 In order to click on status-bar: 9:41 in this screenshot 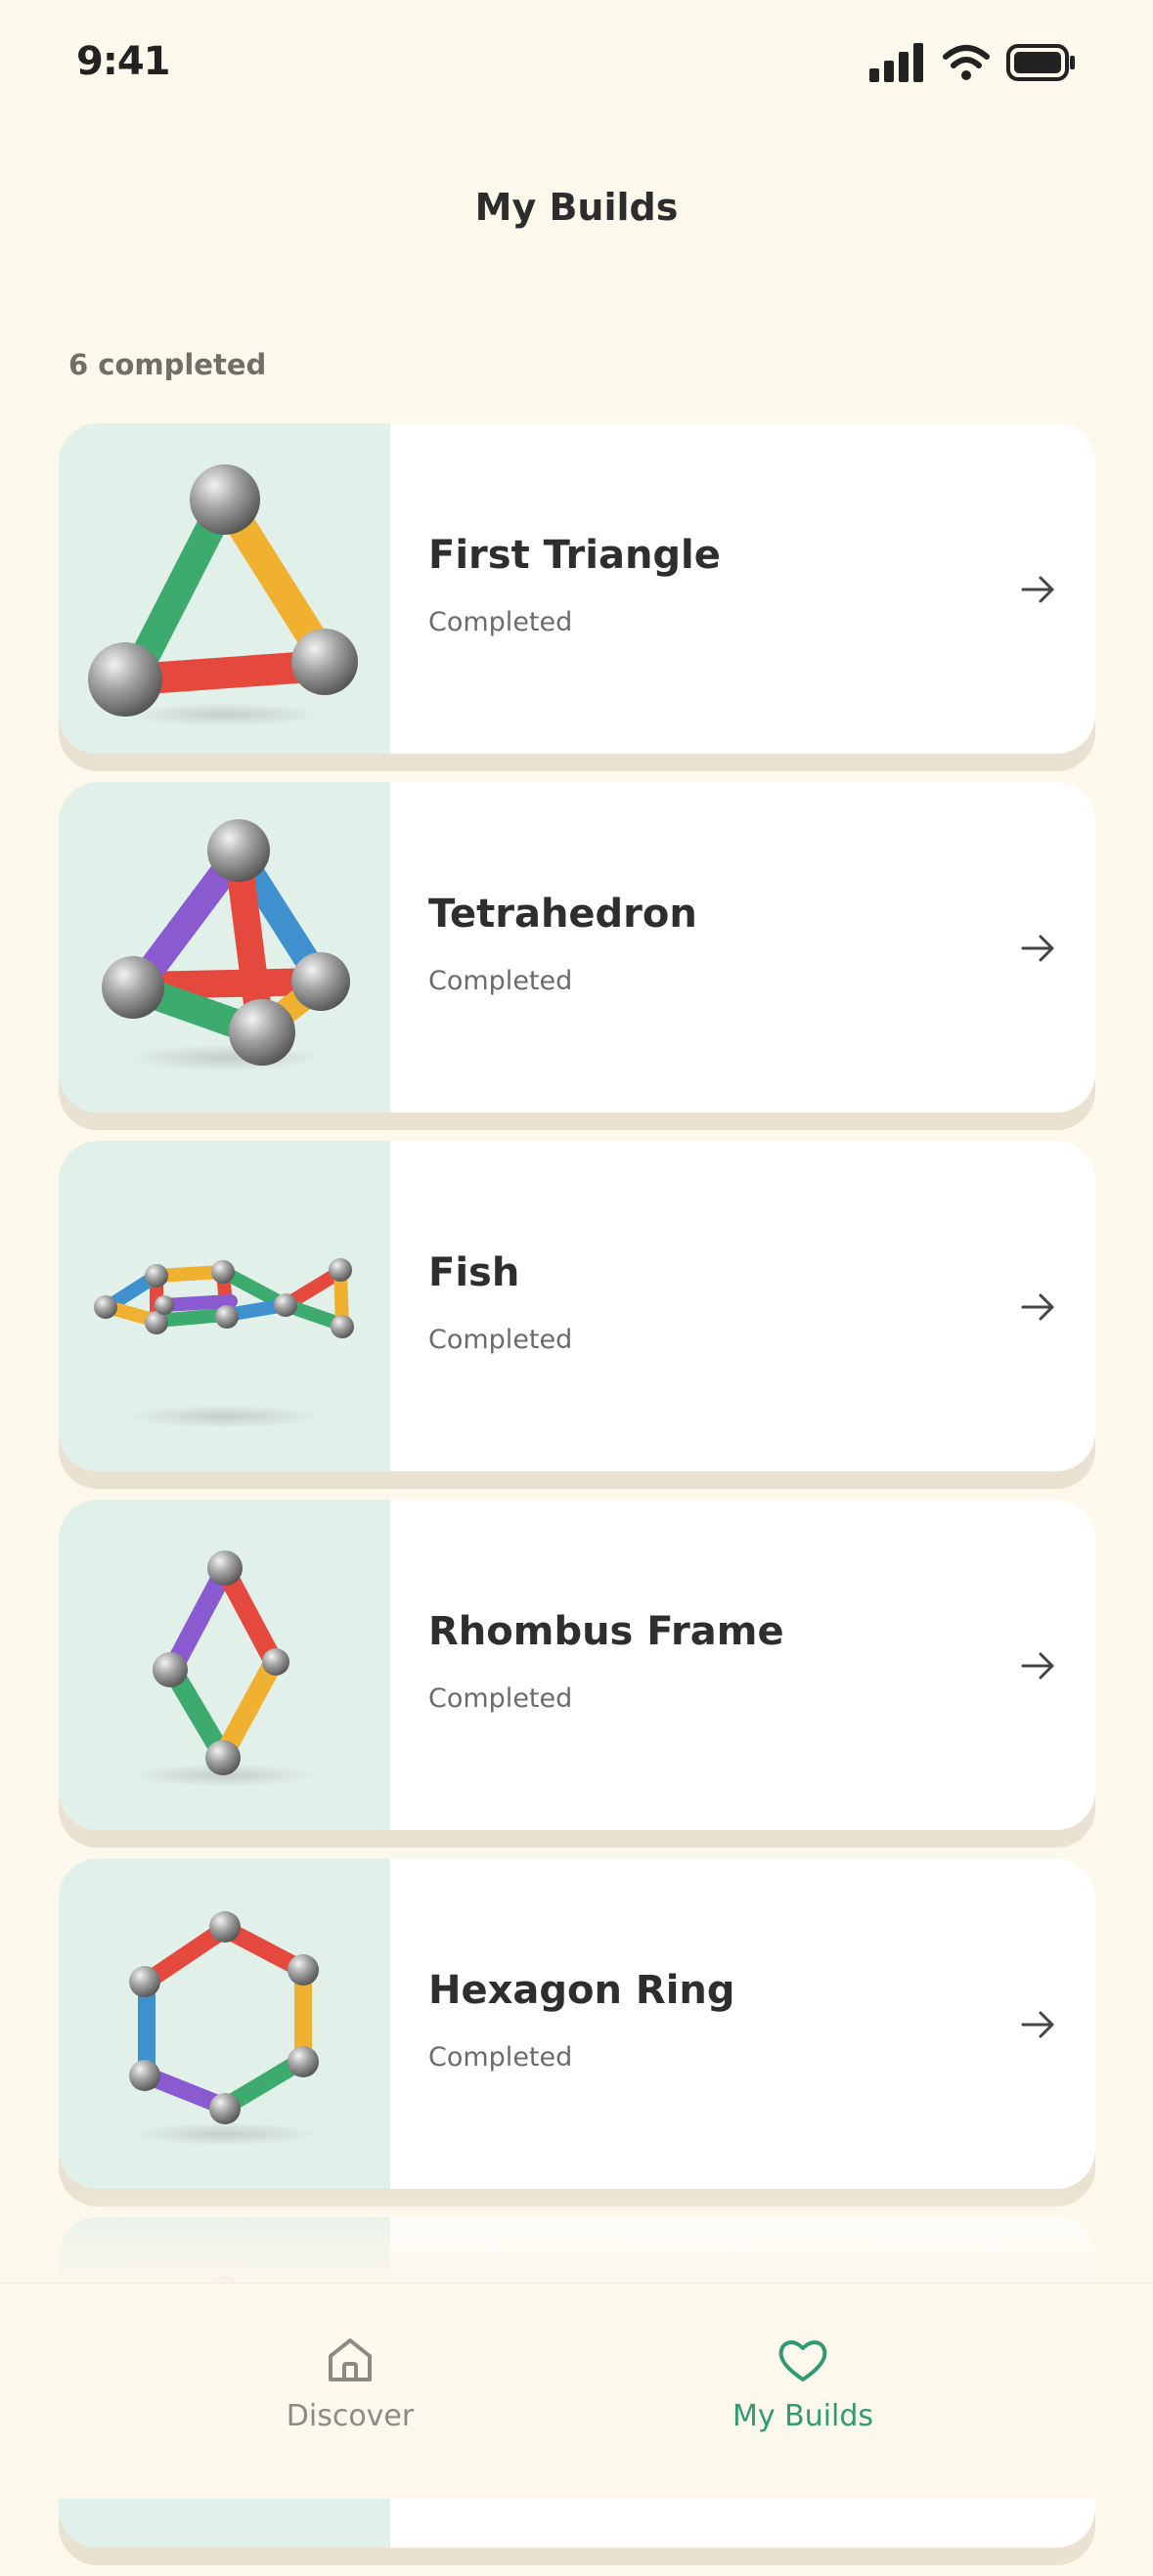, I will do `click(576, 68)`.